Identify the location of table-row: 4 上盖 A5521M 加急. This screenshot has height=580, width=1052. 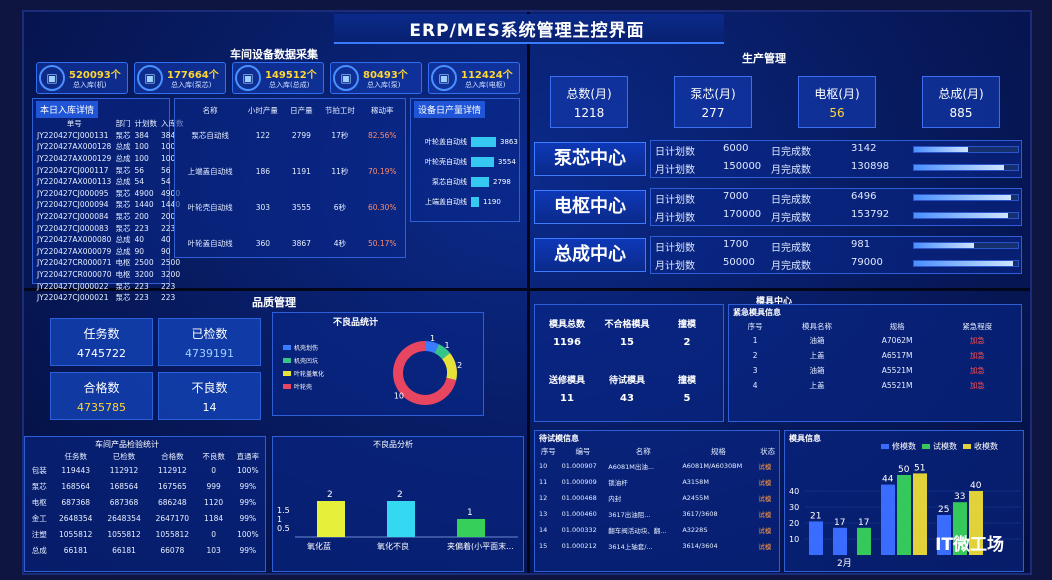
(875, 385).